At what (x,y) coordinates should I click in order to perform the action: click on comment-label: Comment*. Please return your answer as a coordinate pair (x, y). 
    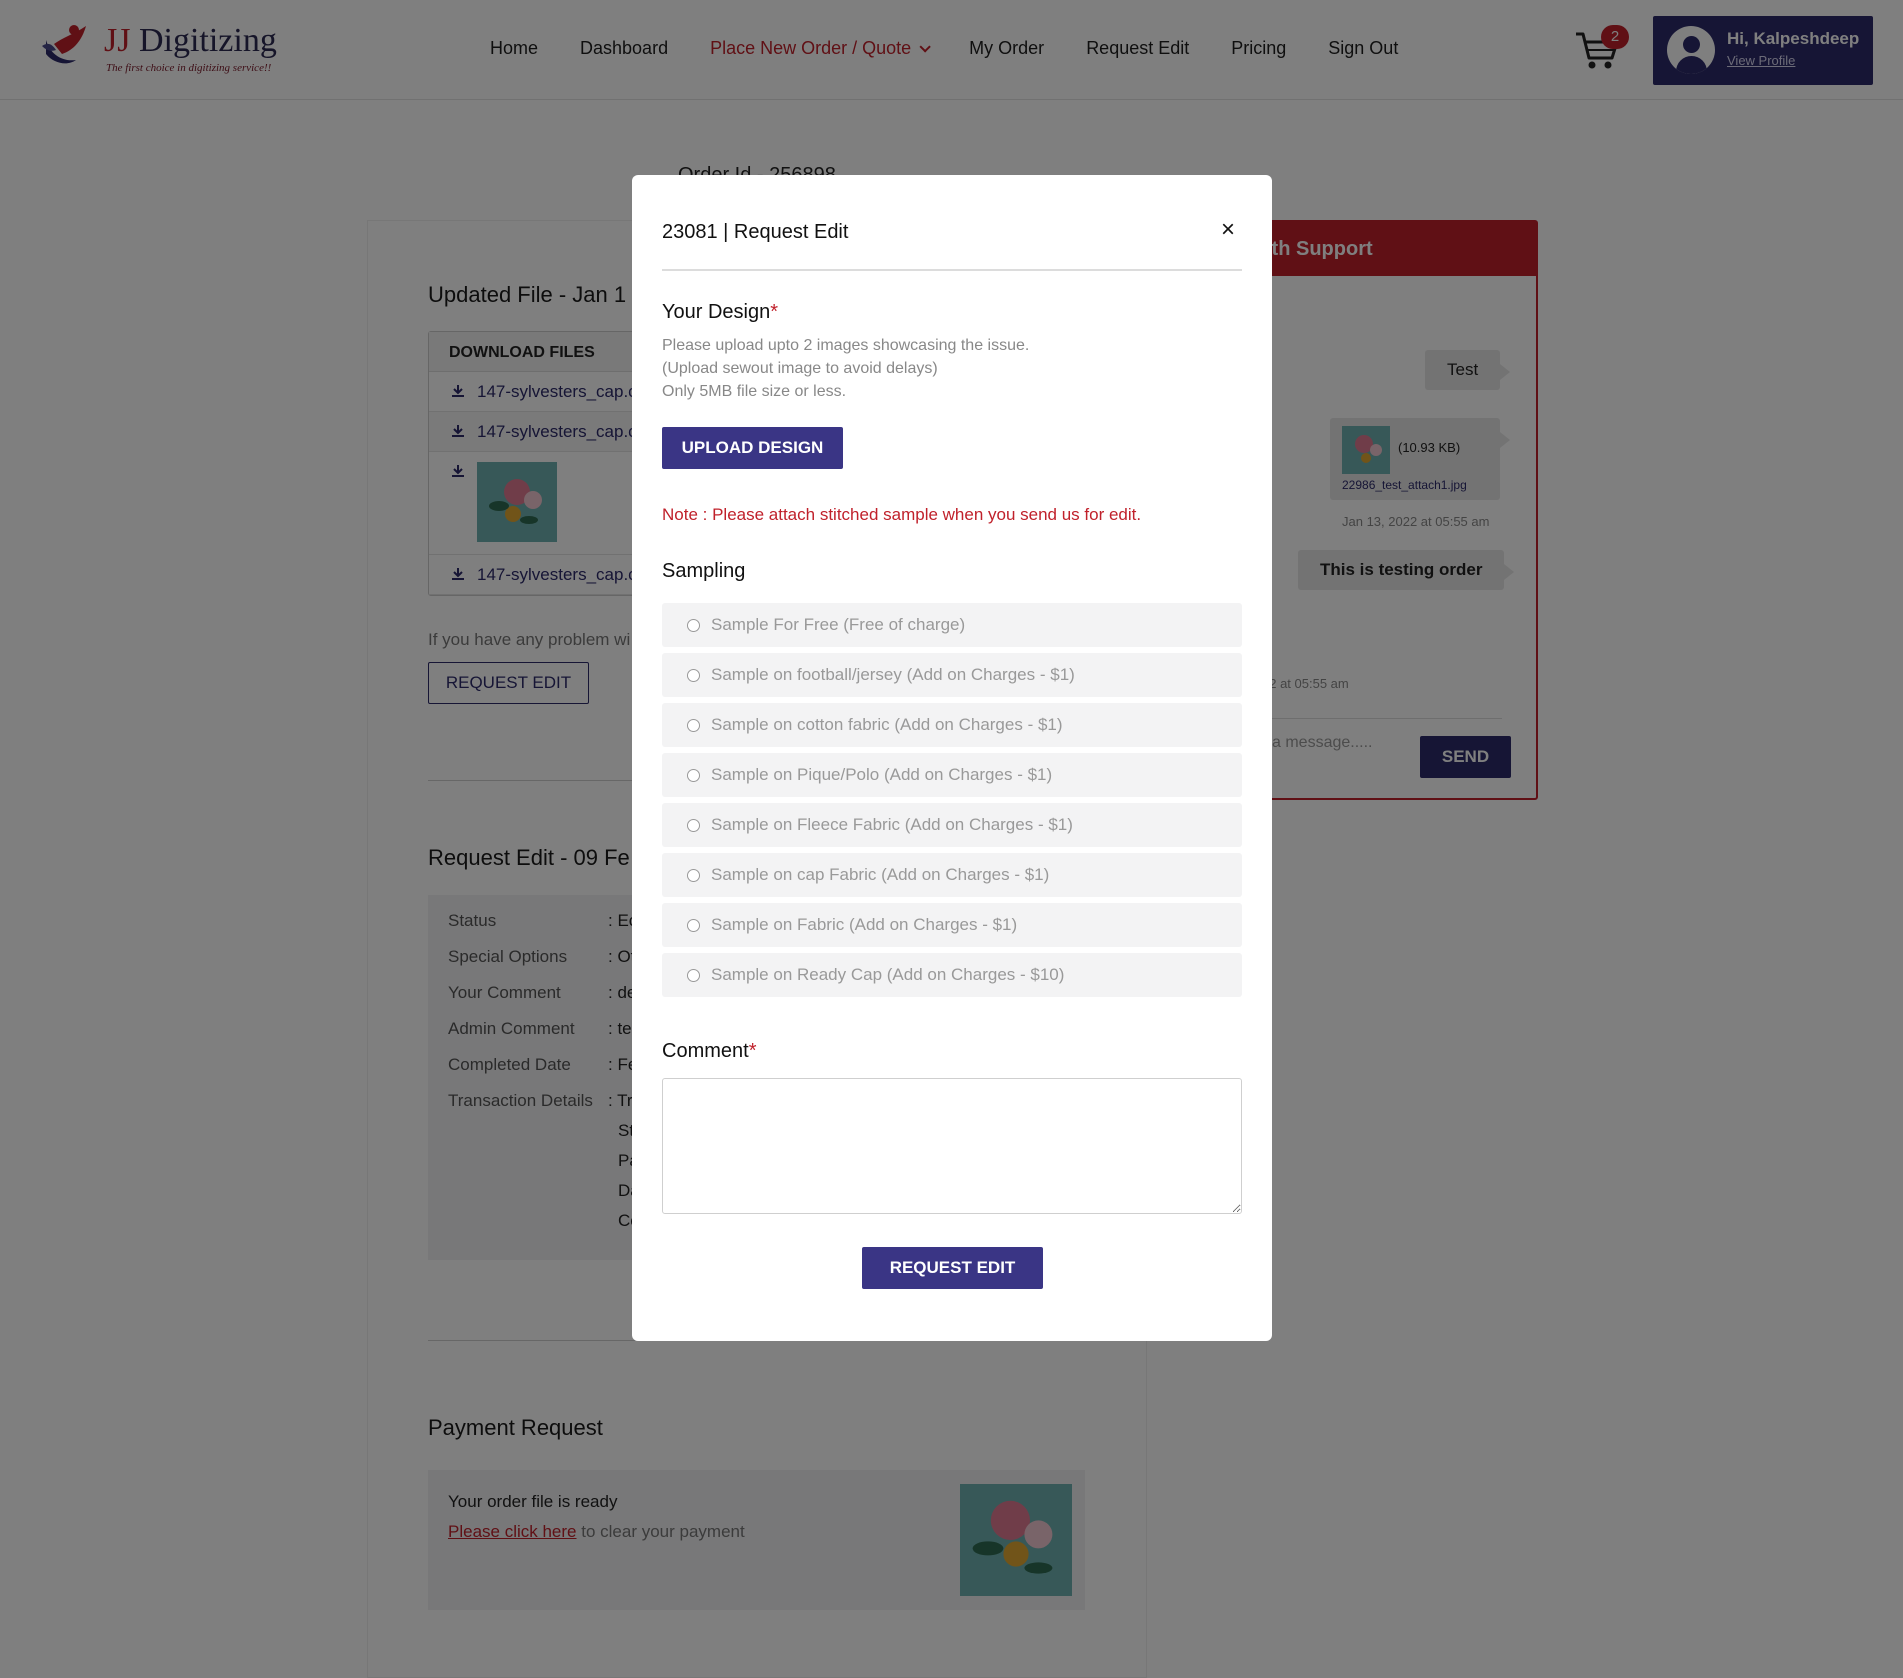
    Looking at the image, I should click on (709, 1051).